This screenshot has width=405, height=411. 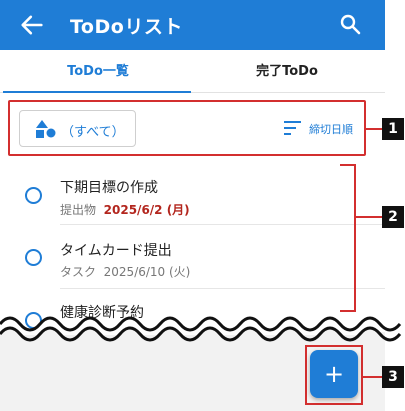 What do you see at coordinates (126, 27) in the screenshot?
I see `page-title: ToDoリスト` at bounding box center [126, 27].